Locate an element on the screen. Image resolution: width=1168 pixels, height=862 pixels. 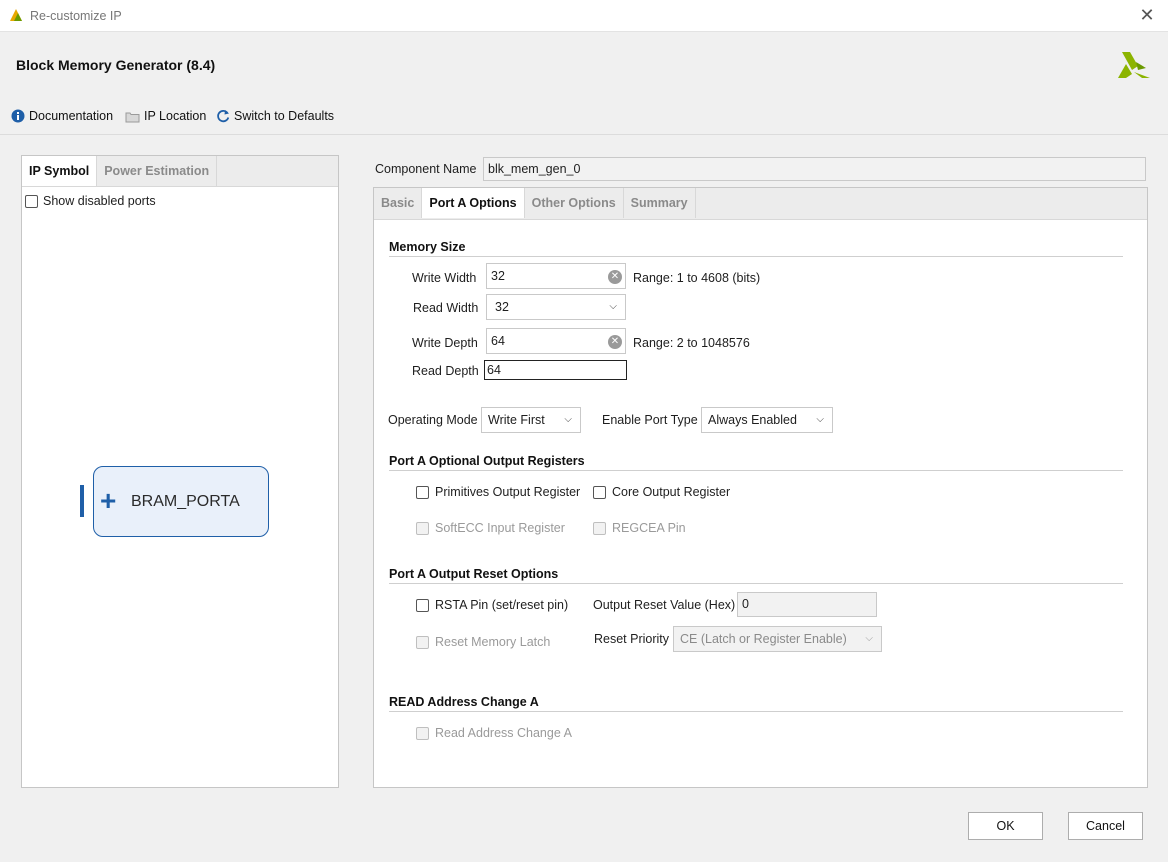
show-disabled-ports-label: Show disabled ports is located at coordinates (99, 201).